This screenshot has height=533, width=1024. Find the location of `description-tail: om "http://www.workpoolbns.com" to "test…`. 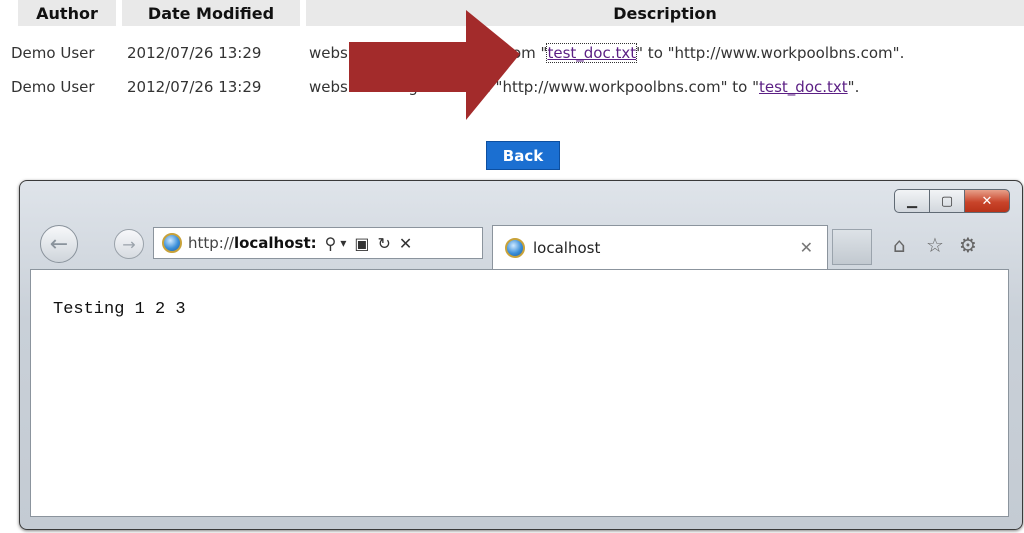

description-tail: om "http://www.workpoolbns.com" to "test… is located at coordinates (663, 87).